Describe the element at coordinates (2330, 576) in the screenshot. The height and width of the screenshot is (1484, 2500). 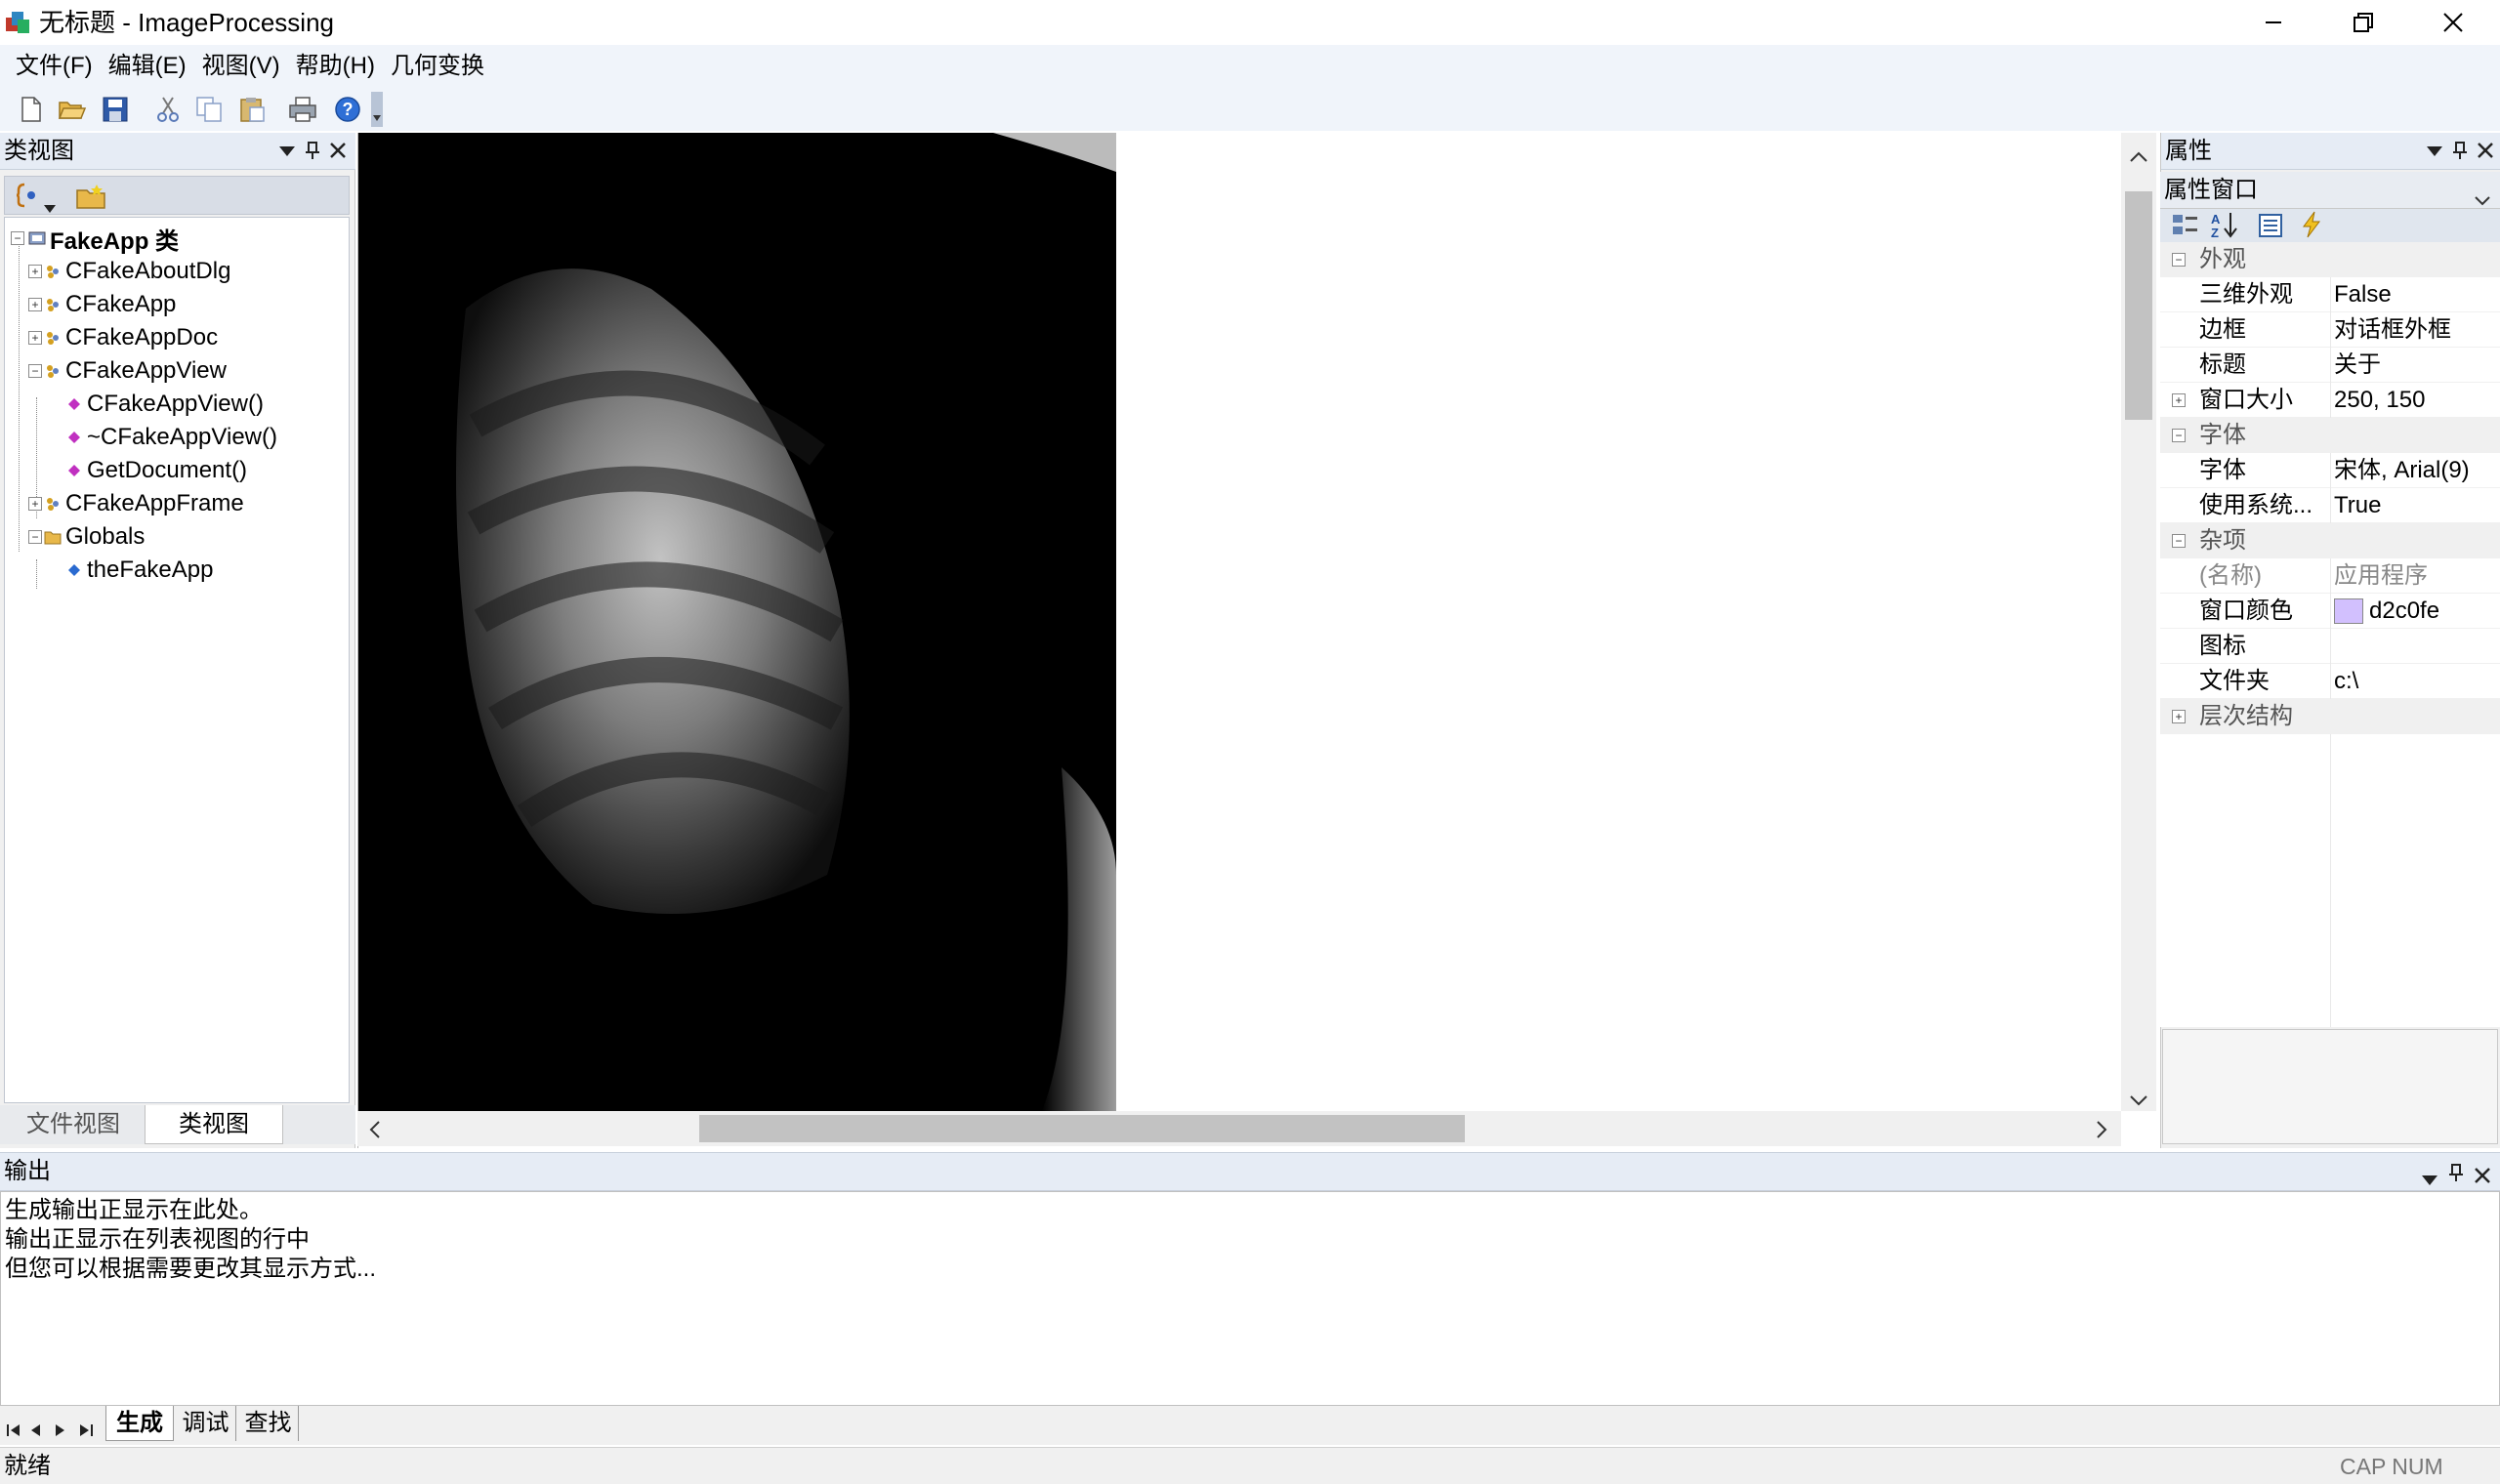
I see `property-row: (名称) 应用程序` at that location.